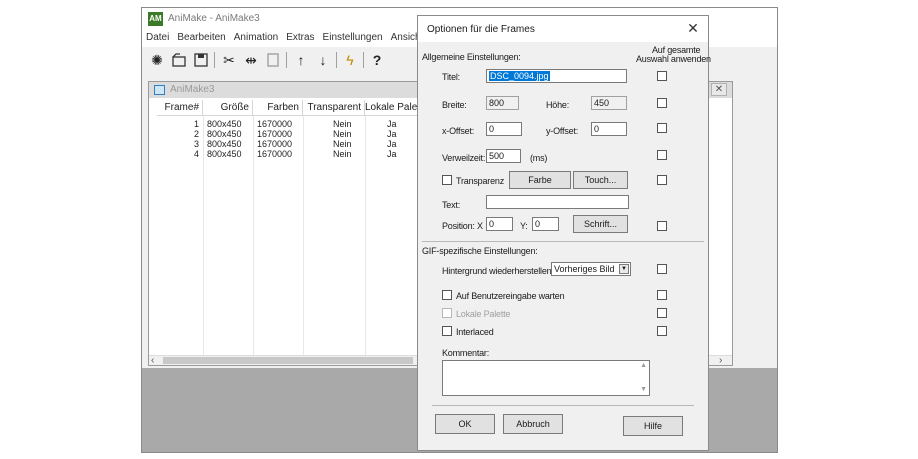 The image size is (918, 459). What do you see at coordinates (251, 60) in the screenshot?
I see `move-icon: ⇹` at bounding box center [251, 60].